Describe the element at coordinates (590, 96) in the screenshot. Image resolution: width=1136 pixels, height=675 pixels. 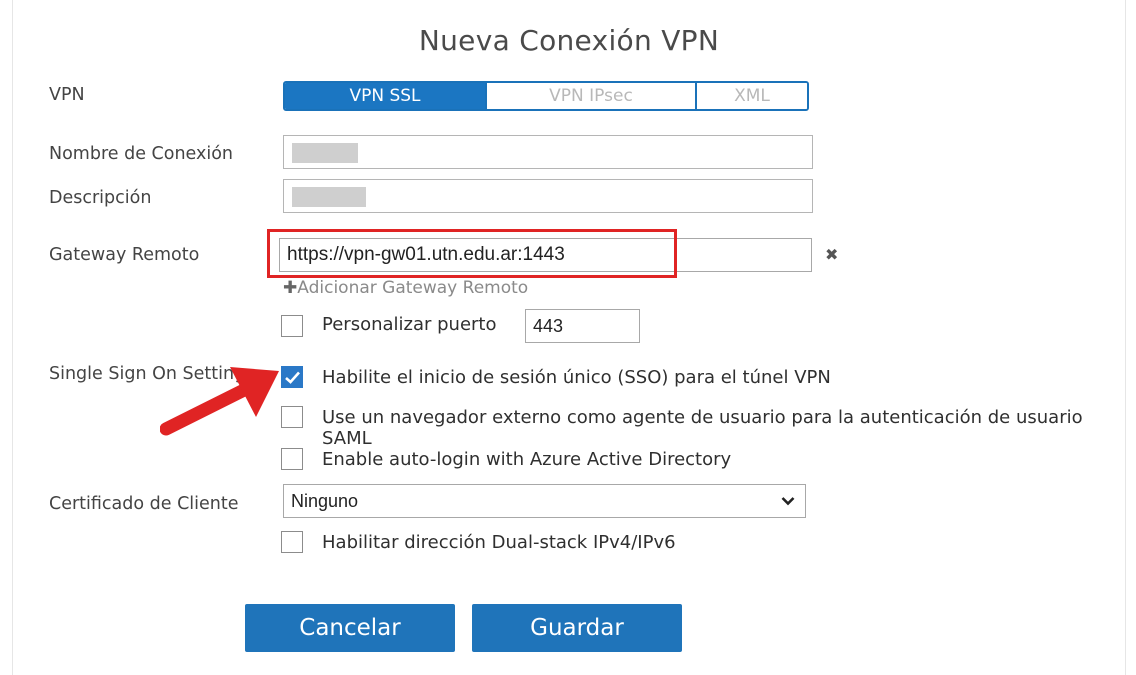
I see `tab-vpn-ipsec: VPN IPsec` at that location.